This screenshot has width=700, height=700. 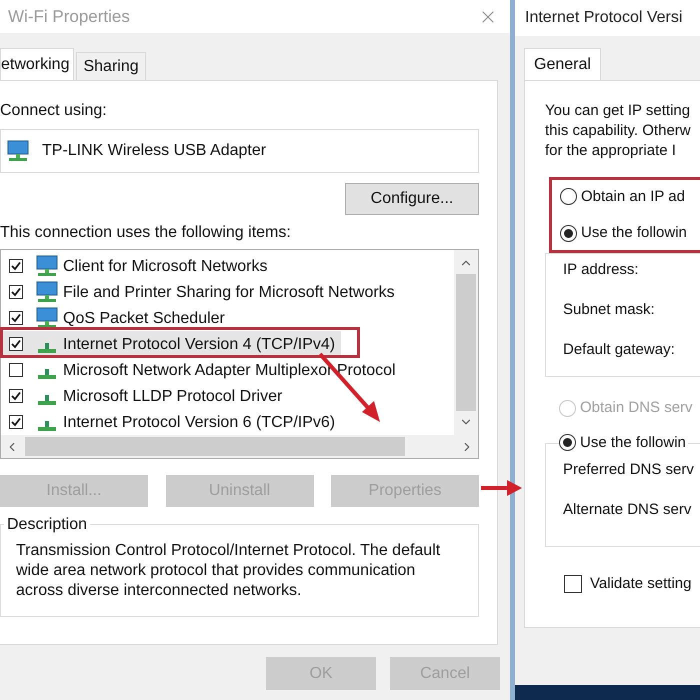 I want to click on list-item: Internet Protocol Version 4 (TCP/IPv4), so click(x=171, y=344).